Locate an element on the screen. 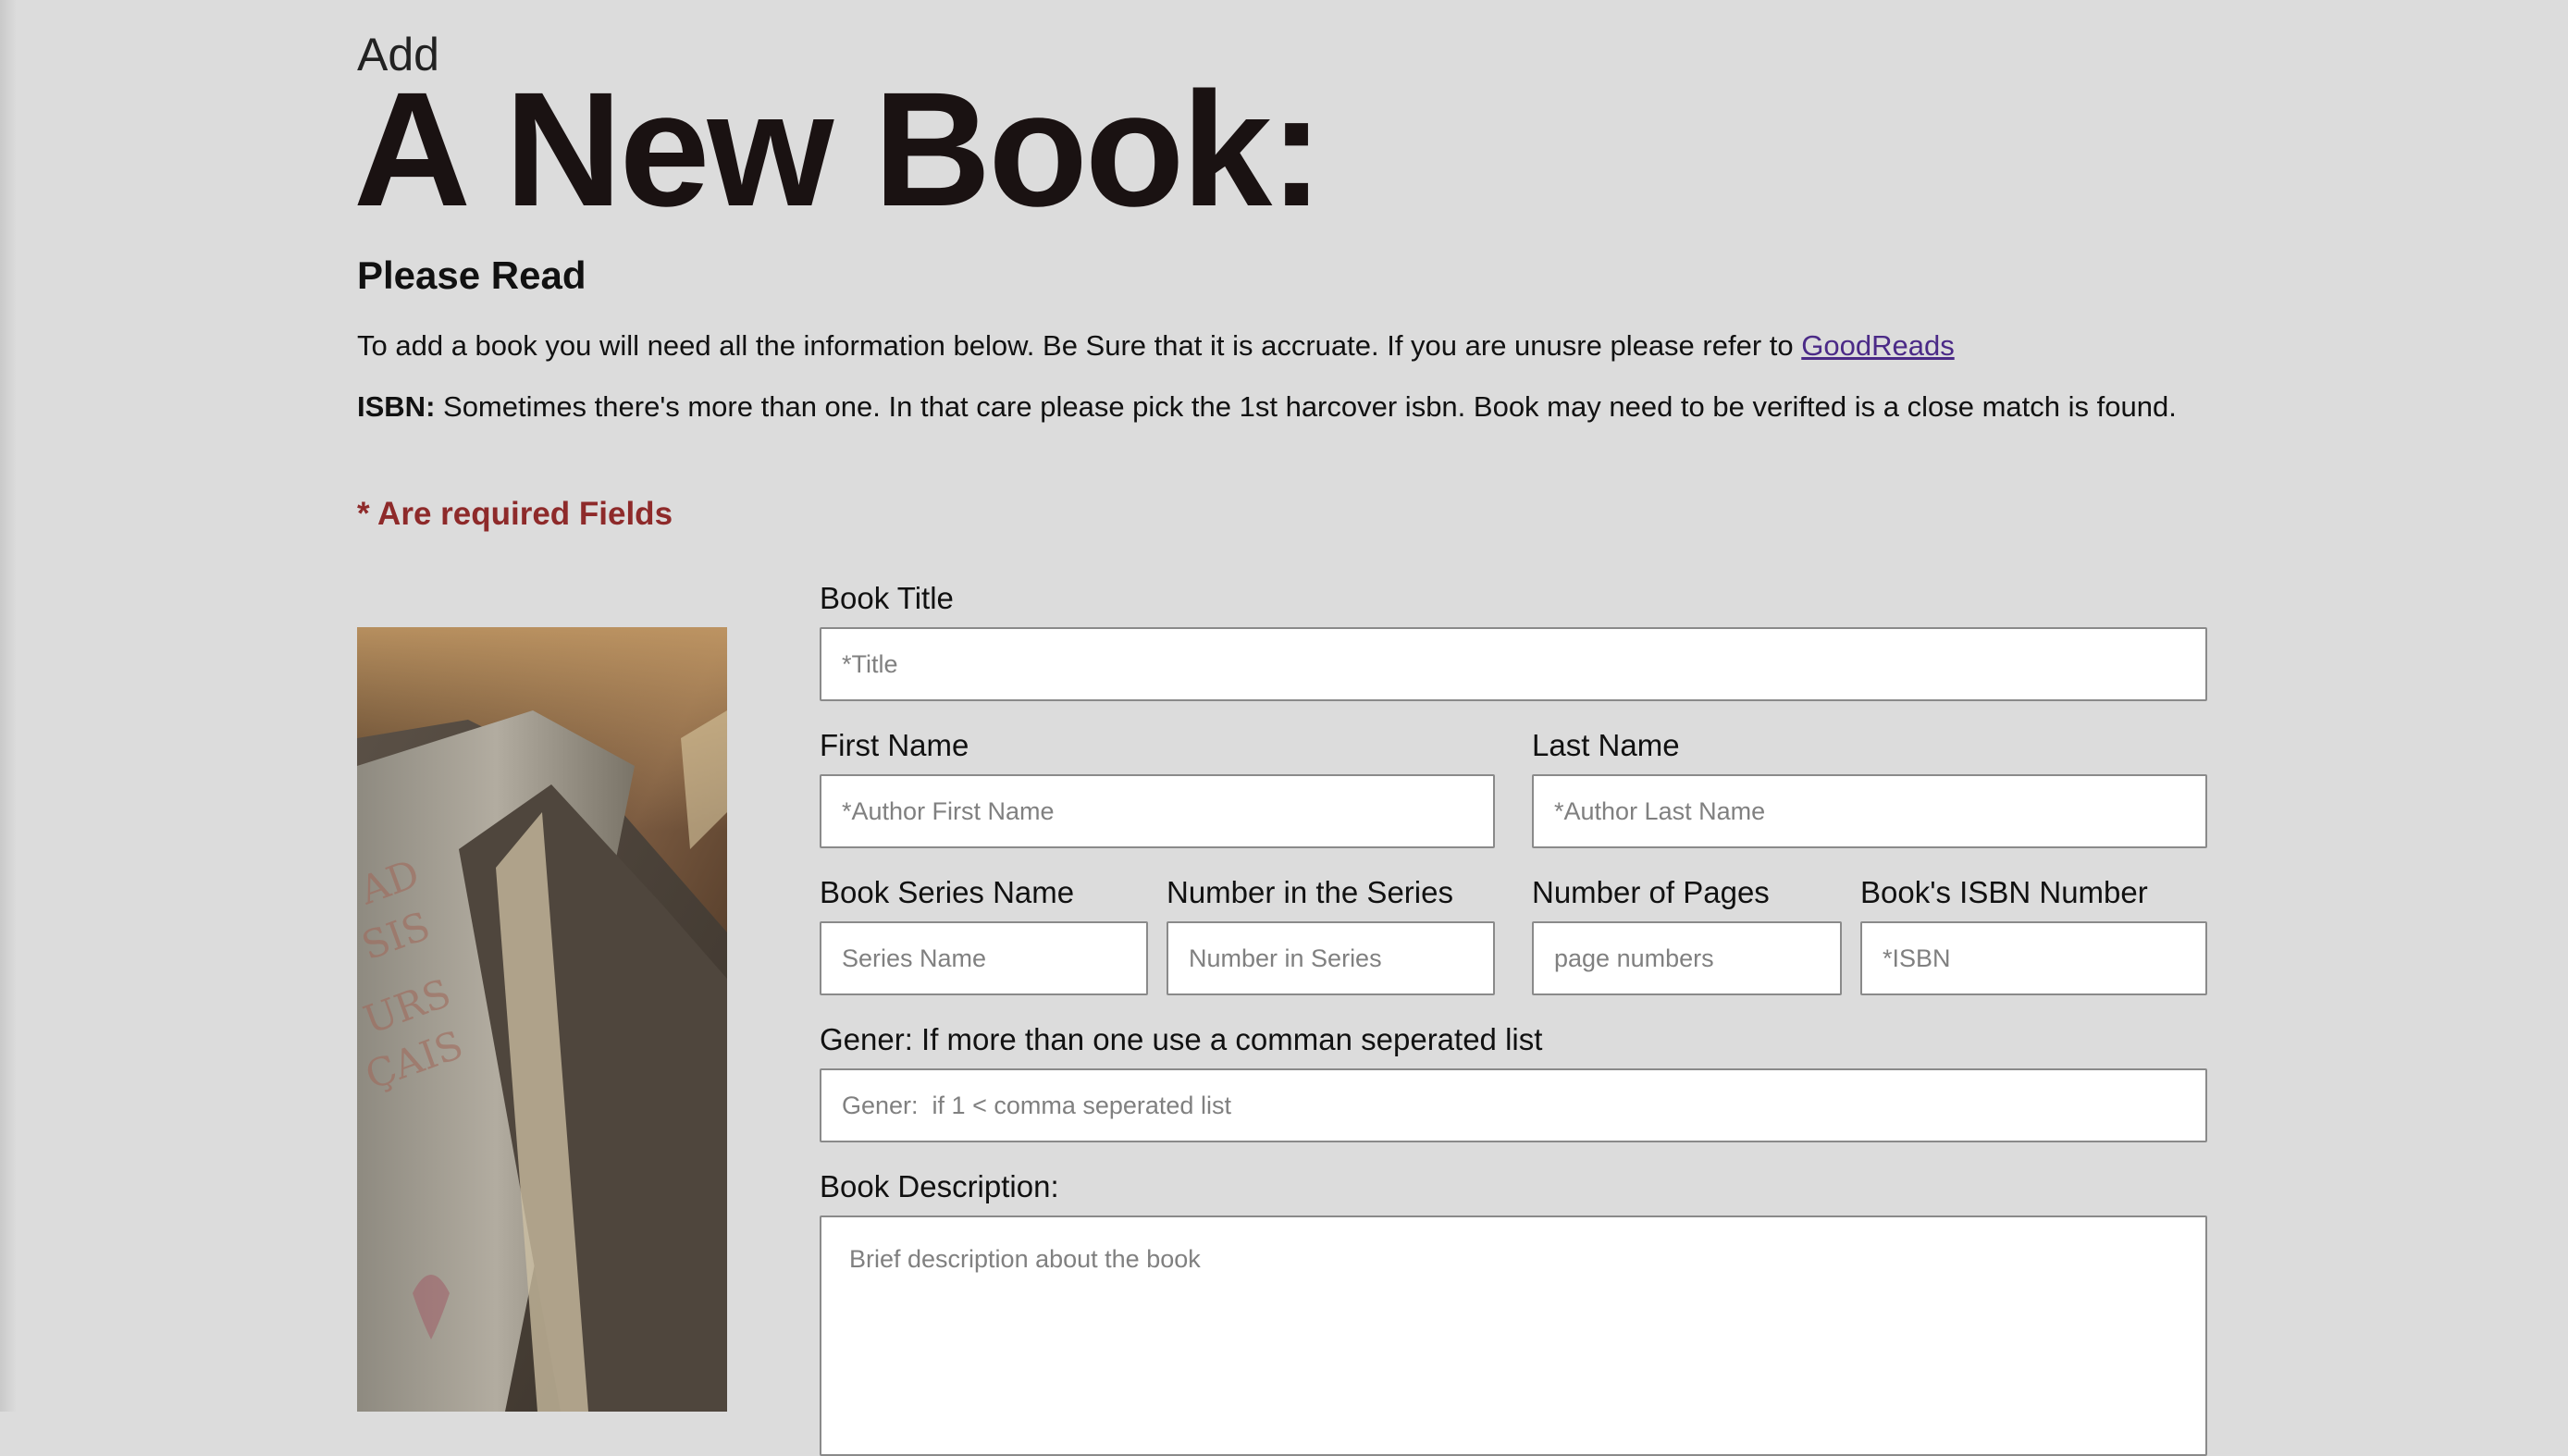 The width and height of the screenshot is (2568, 1456). page-title: A New Book: is located at coordinates (838, 150).